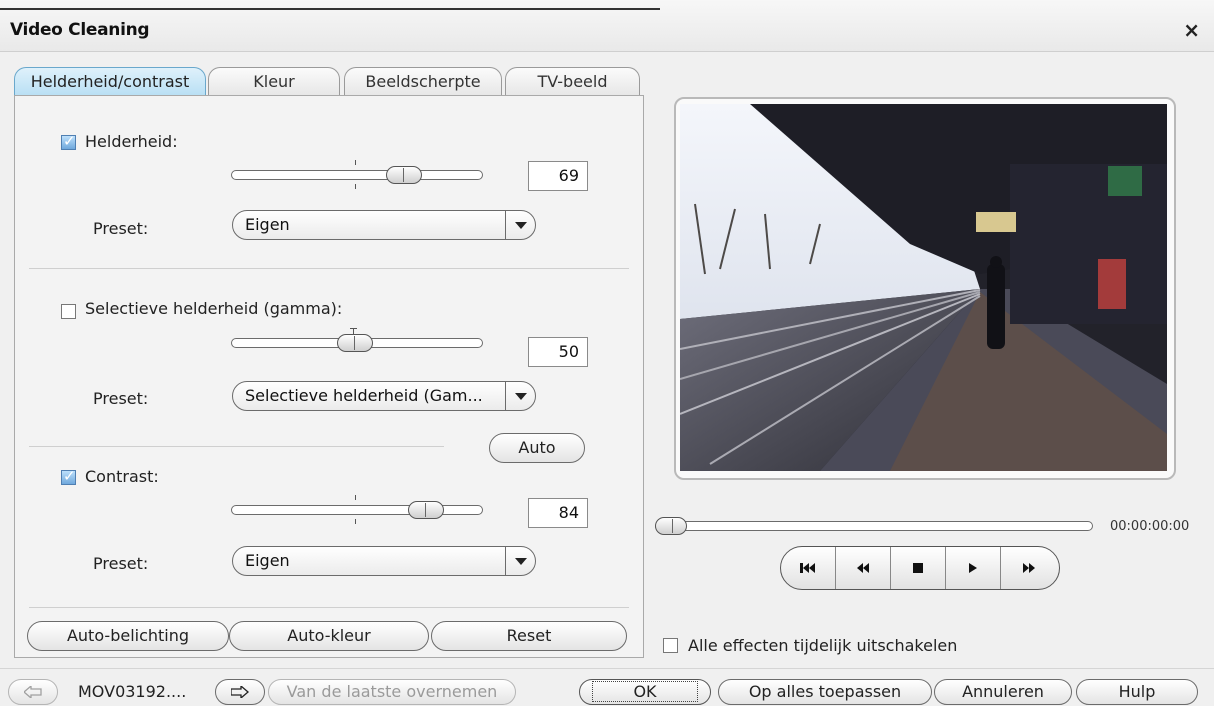  I want to click on fast-forward-button, so click(1028, 568).